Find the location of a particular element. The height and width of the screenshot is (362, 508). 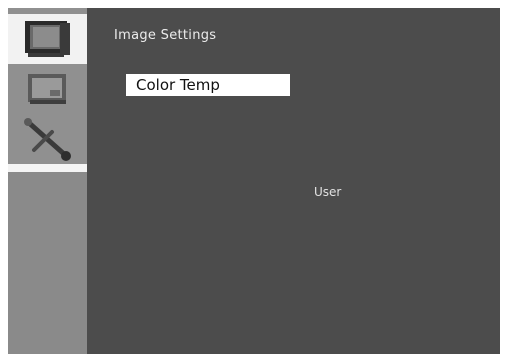

sidebar is located at coordinates (47, 181).